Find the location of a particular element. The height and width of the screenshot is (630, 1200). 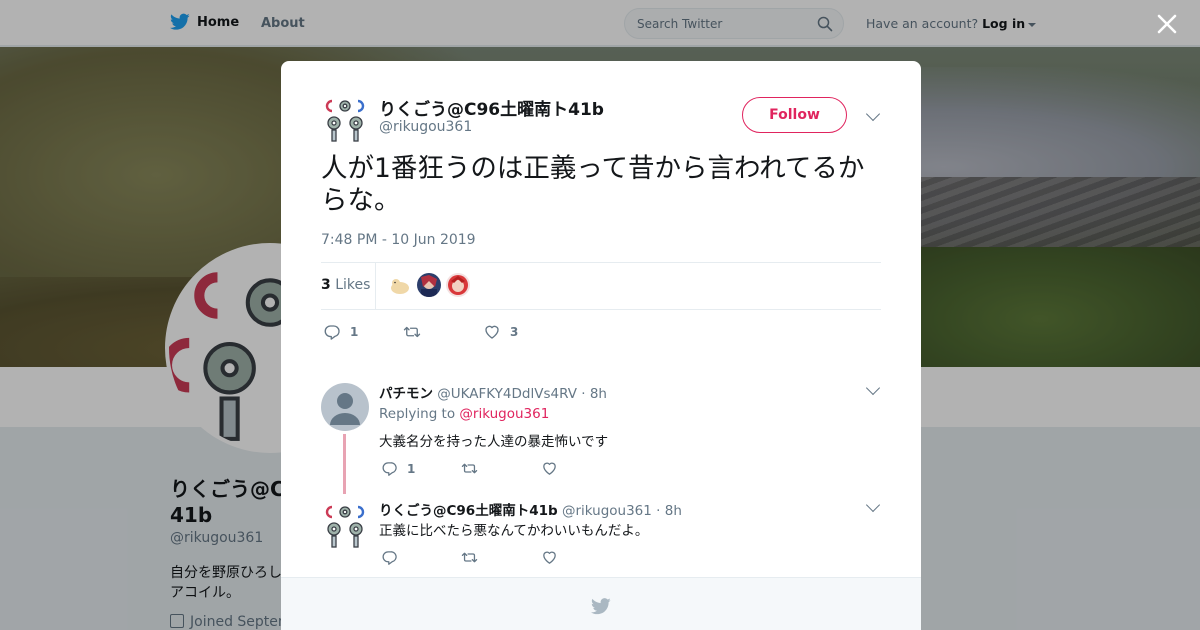

reply-author-handle: @rikugou361 is located at coordinates (607, 511).